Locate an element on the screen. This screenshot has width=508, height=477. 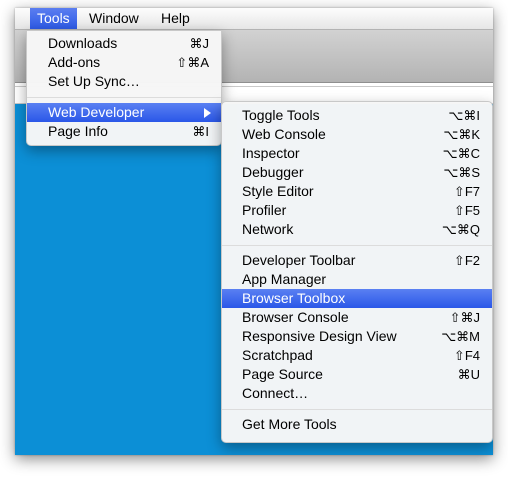
menu-item-shortcut: ⌘J is located at coordinates (199, 43).